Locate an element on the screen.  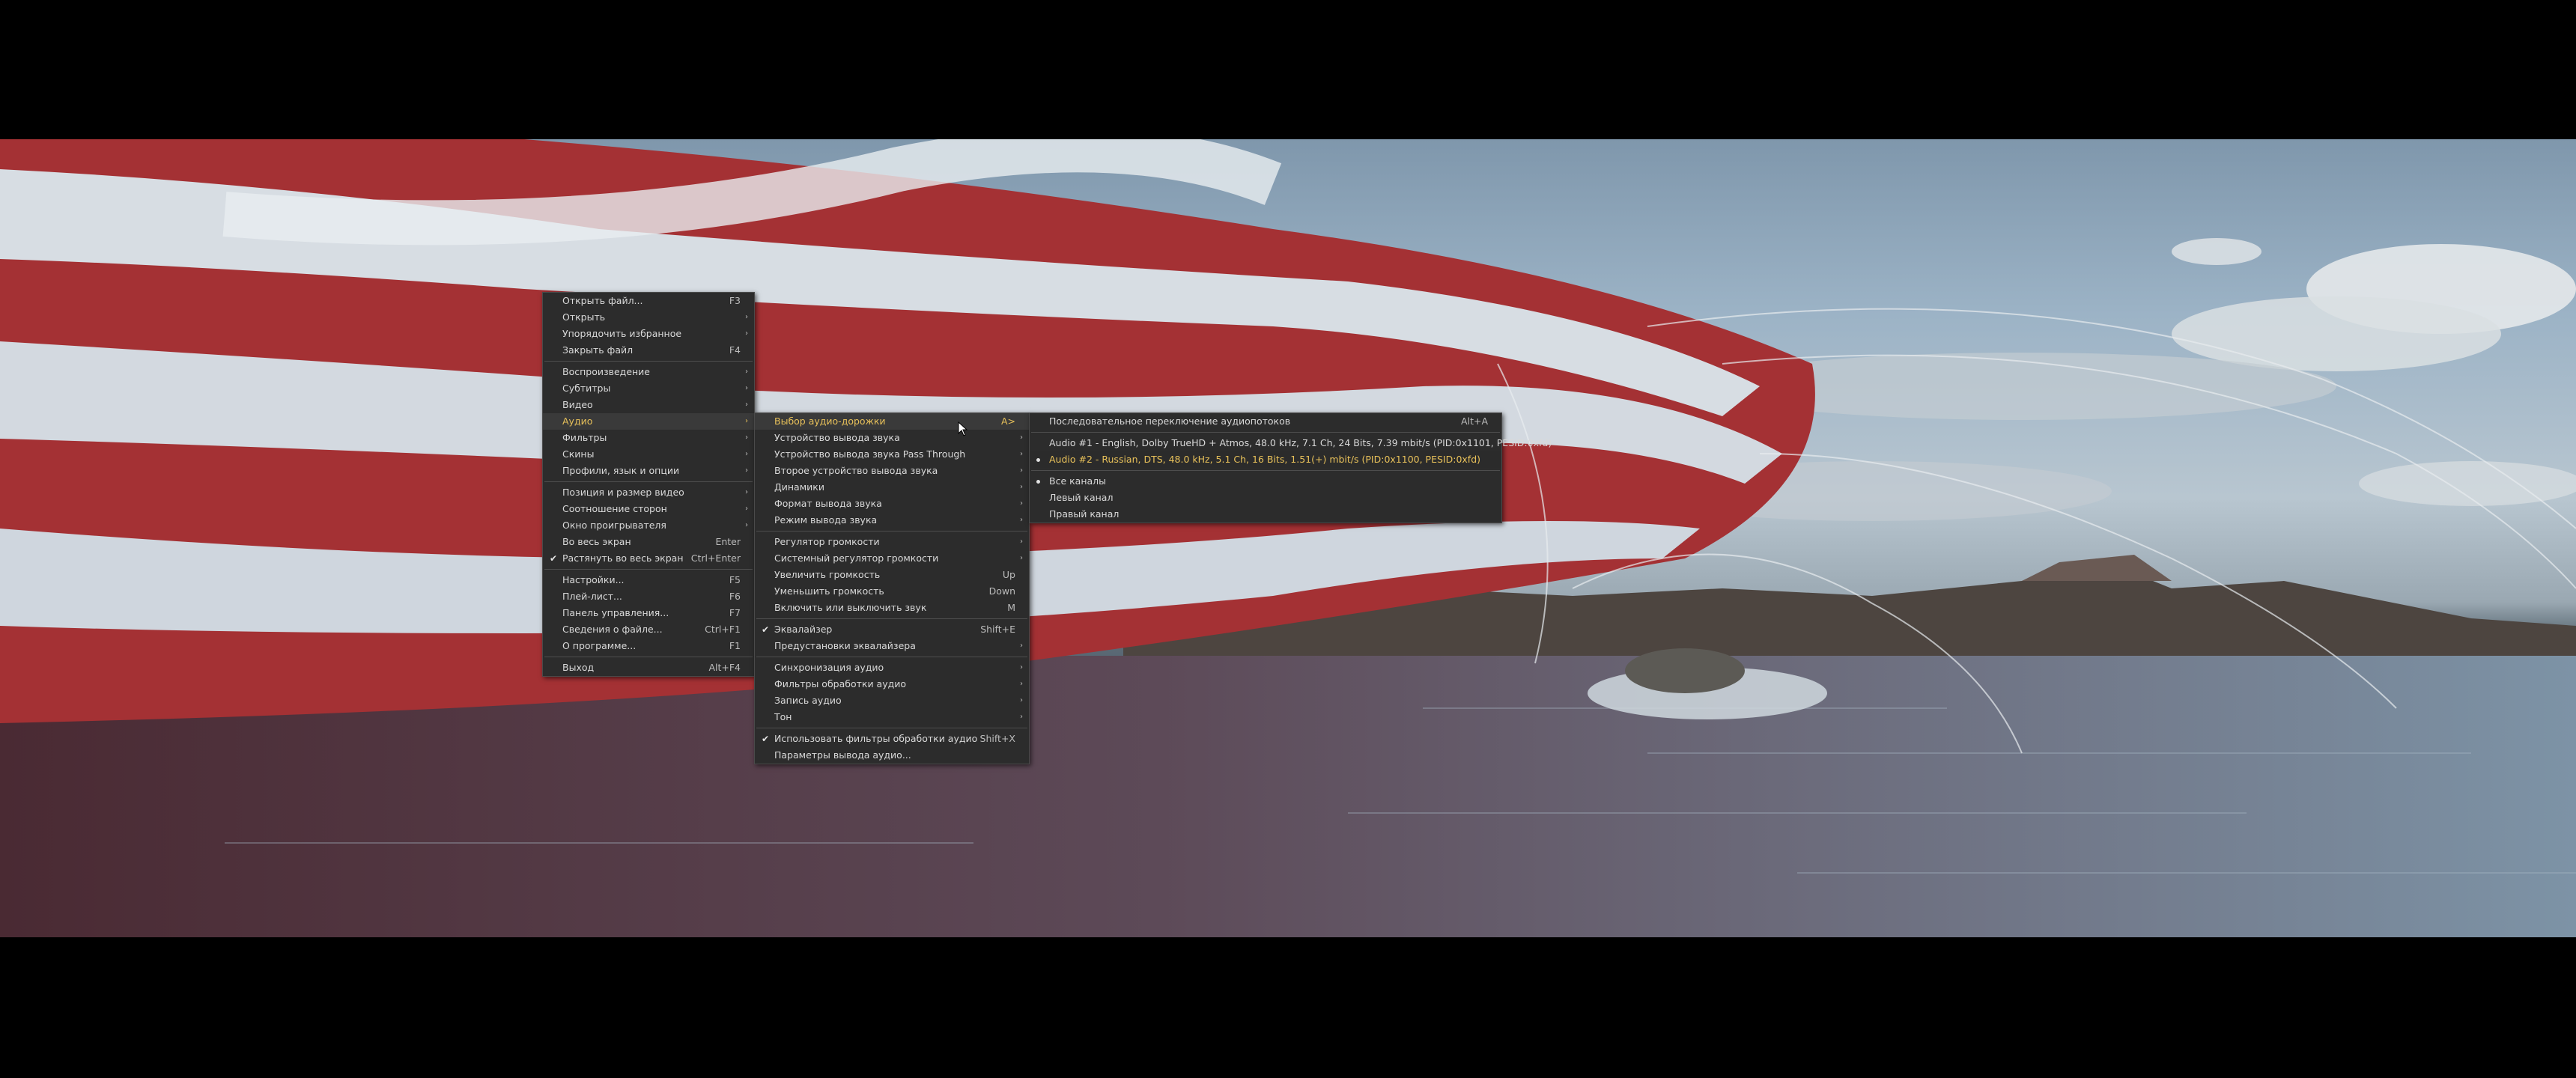
track-menu-item-label: Правый канал is located at coordinates (1084, 514).